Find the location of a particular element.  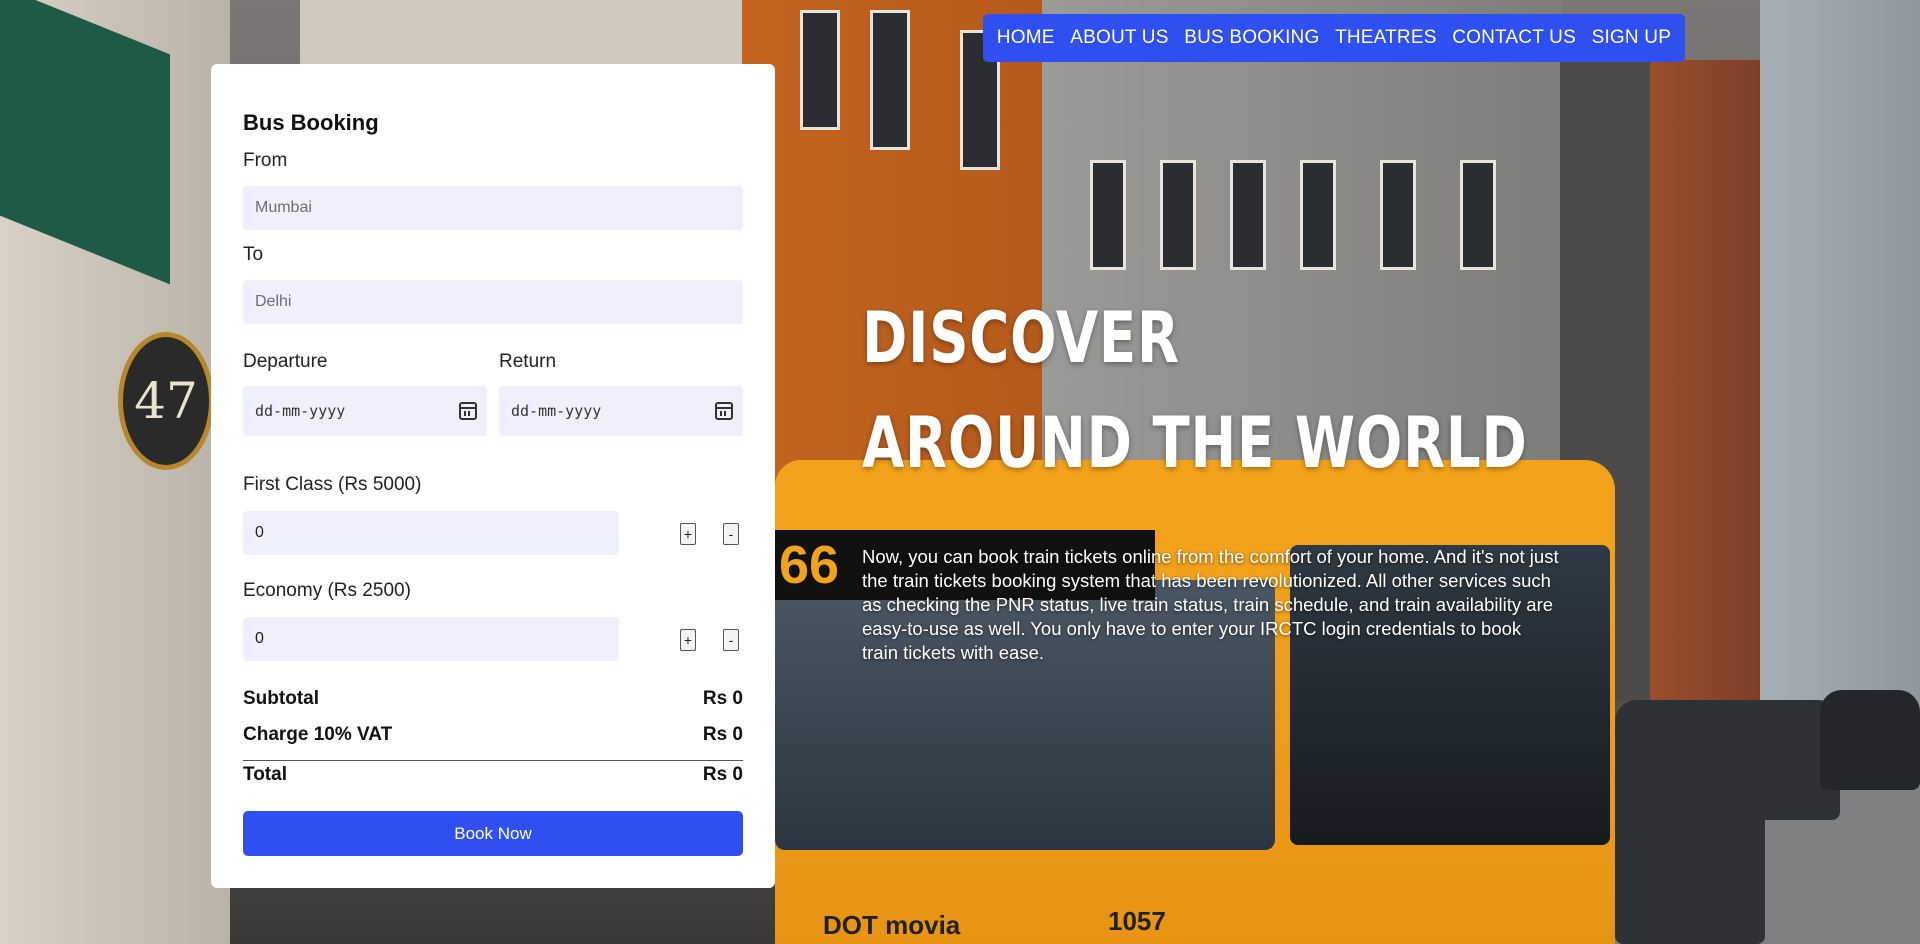

departure-date-value: dd-mm-yyyy is located at coordinates (300, 411).